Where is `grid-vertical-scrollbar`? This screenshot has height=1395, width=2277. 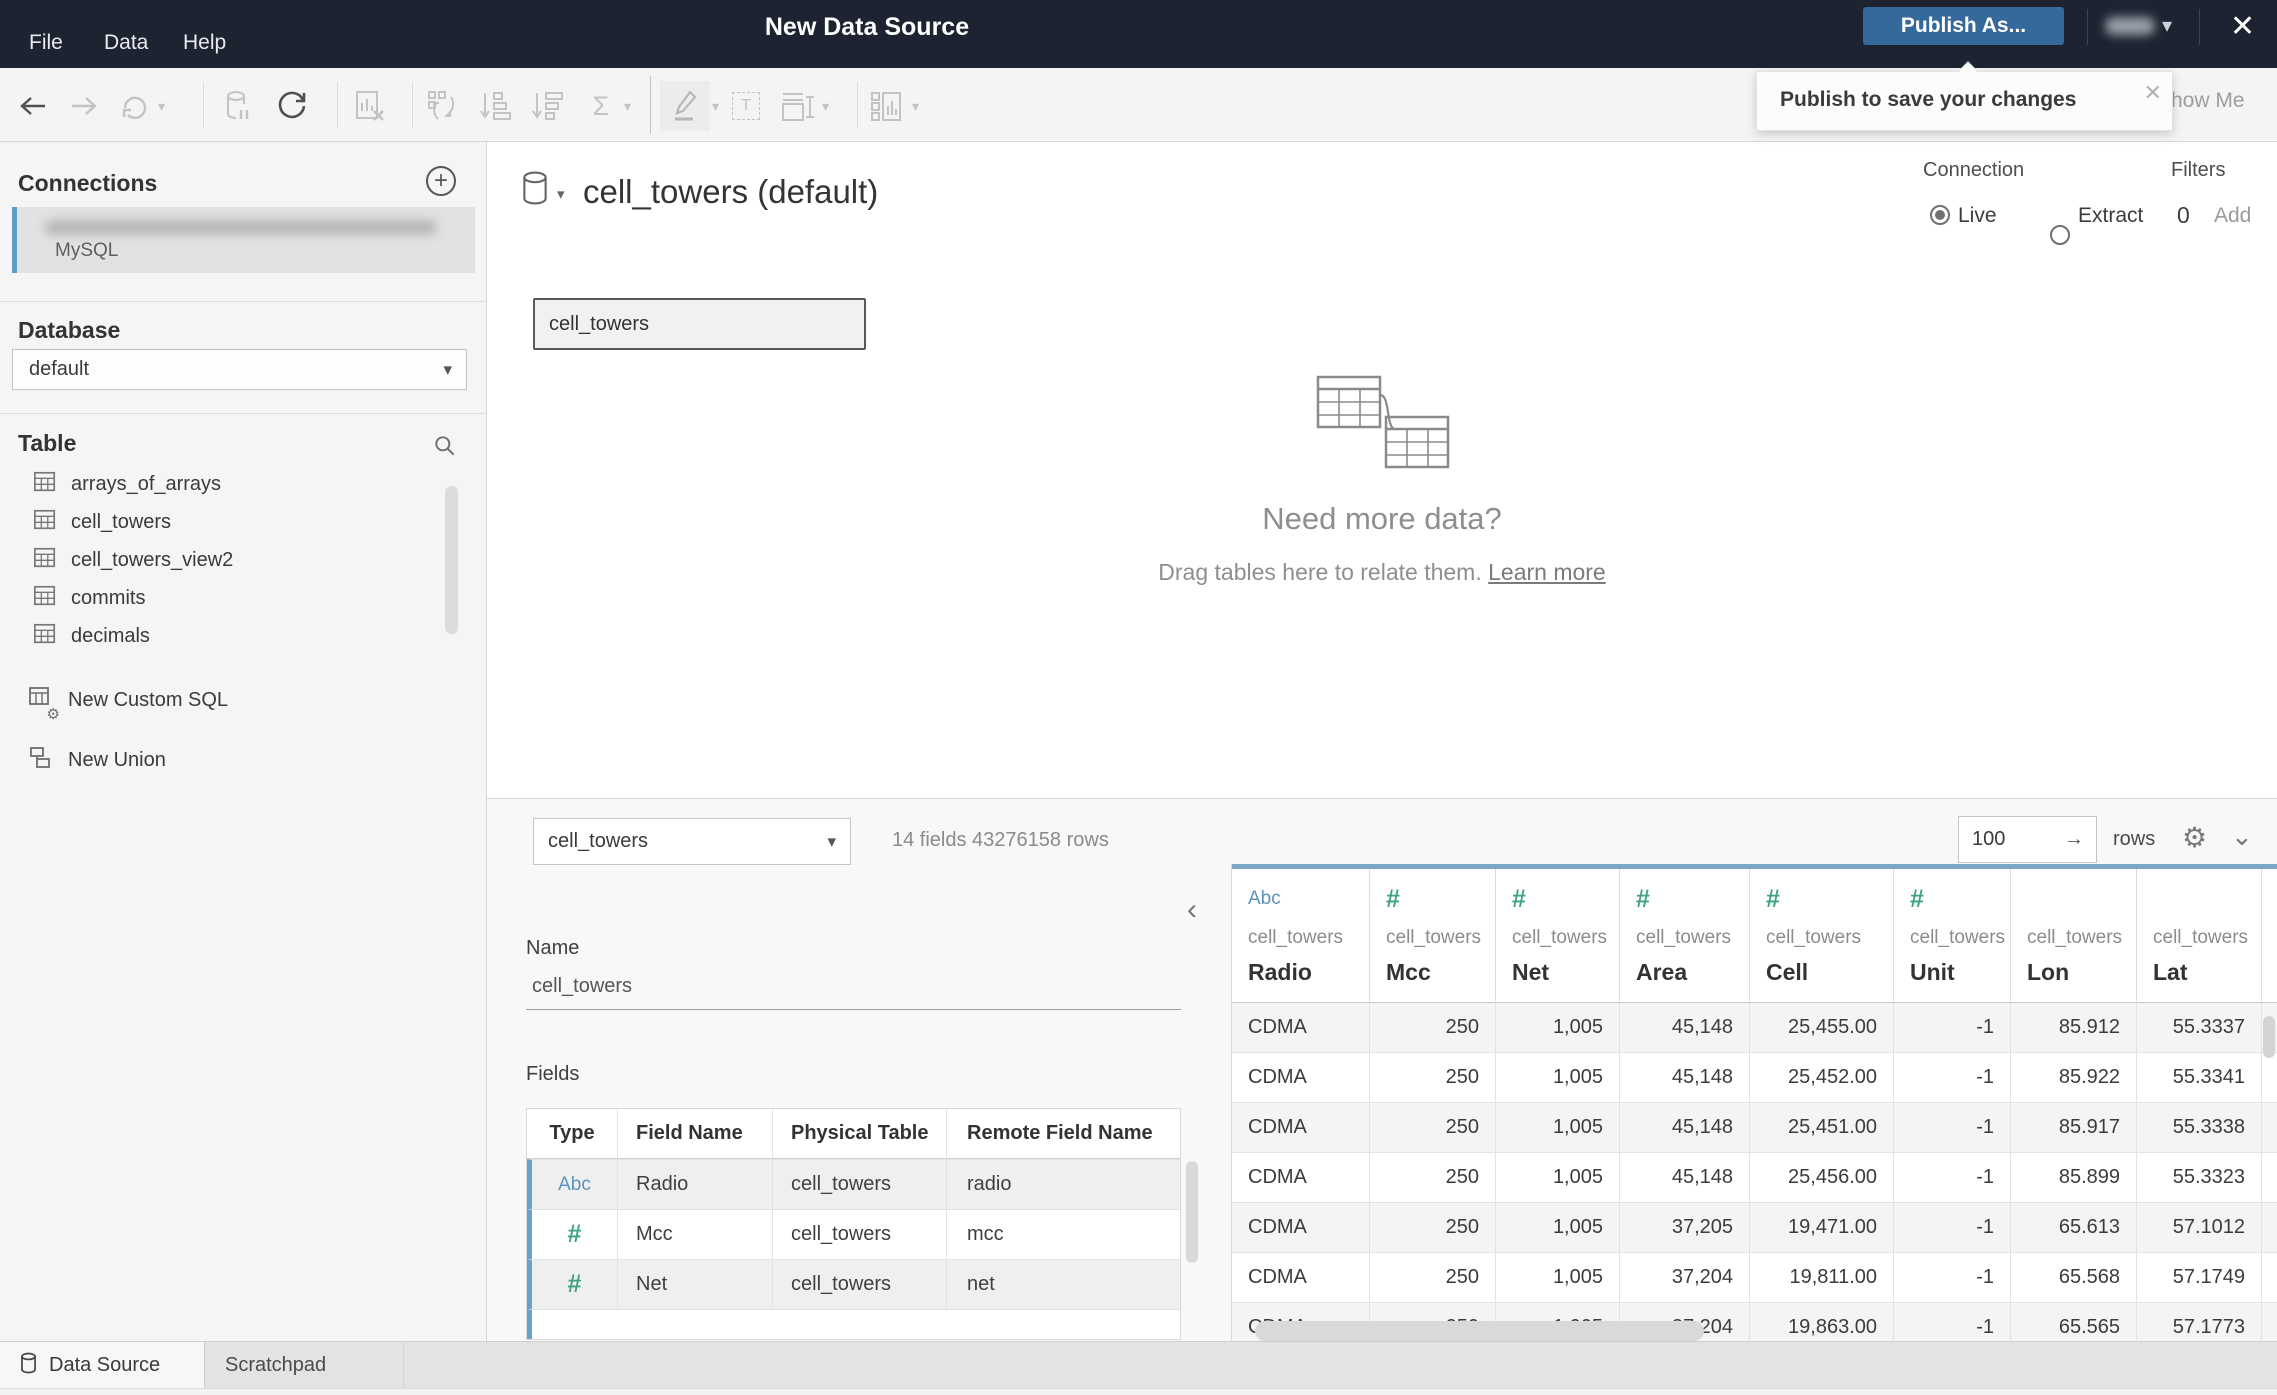
grid-vertical-scrollbar is located at coordinates (2269, 1037).